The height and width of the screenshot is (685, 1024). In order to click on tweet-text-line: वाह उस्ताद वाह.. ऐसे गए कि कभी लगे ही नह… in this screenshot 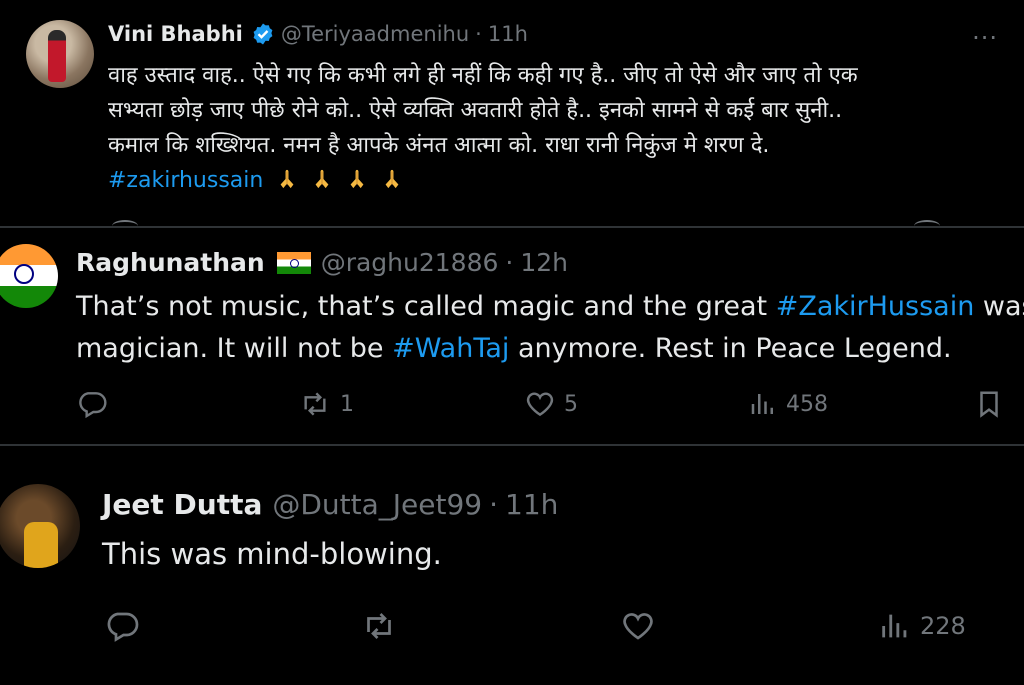, I will do `click(483, 75)`.